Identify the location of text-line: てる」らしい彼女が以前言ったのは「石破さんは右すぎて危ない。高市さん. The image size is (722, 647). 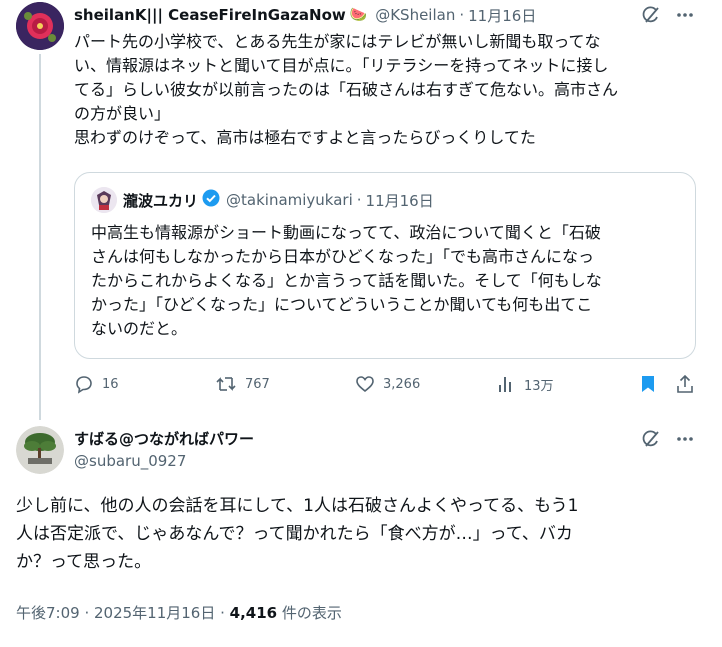
(346, 89).